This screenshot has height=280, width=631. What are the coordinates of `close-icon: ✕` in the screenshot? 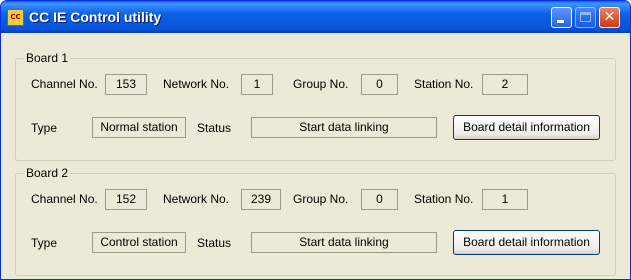 It's located at (609, 17).